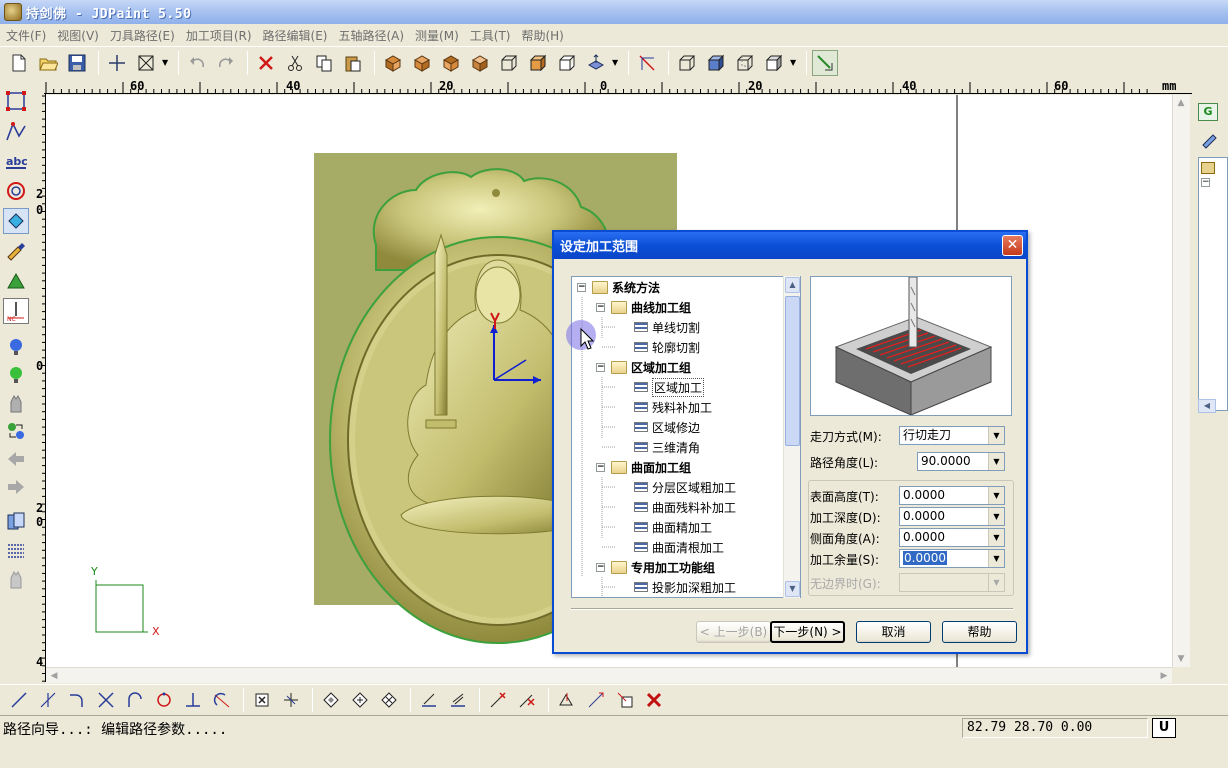  I want to click on arrow-right-icon, so click(16, 487).